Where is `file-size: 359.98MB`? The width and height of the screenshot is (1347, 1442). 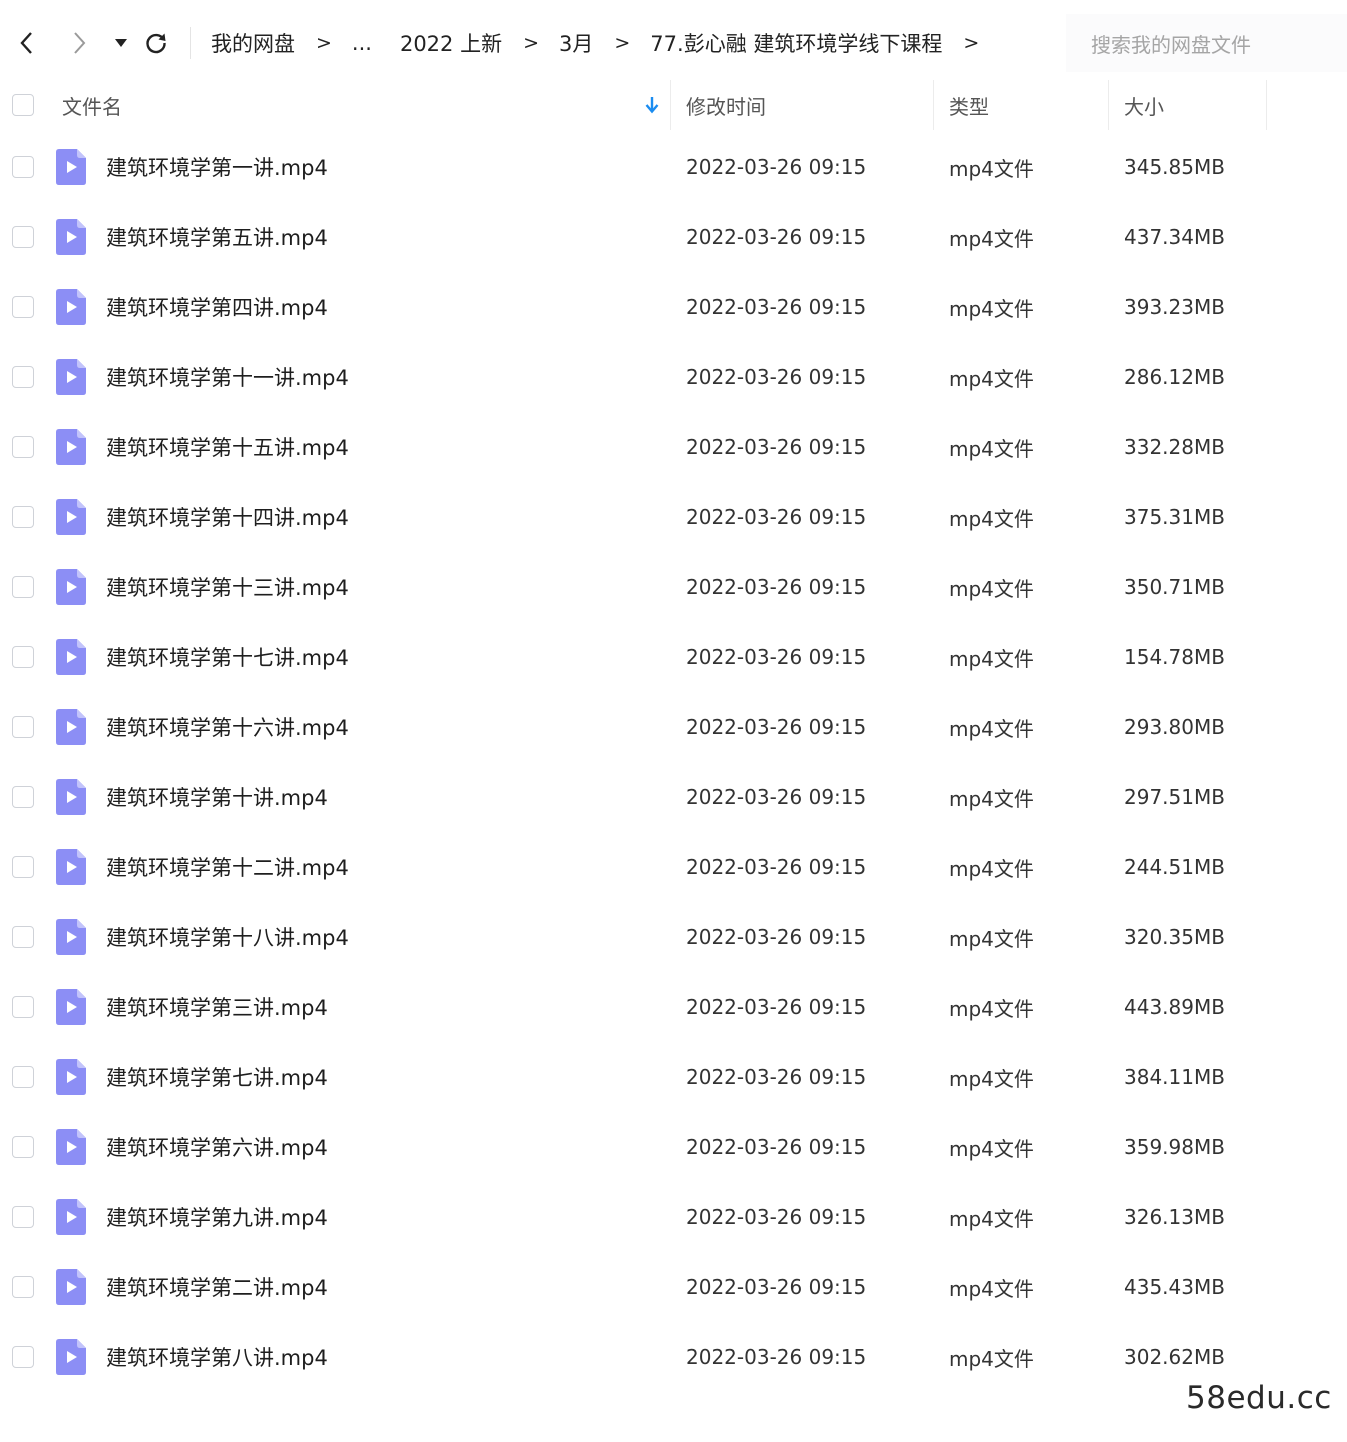 file-size: 359.98MB is located at coordinates (1174, 1147).